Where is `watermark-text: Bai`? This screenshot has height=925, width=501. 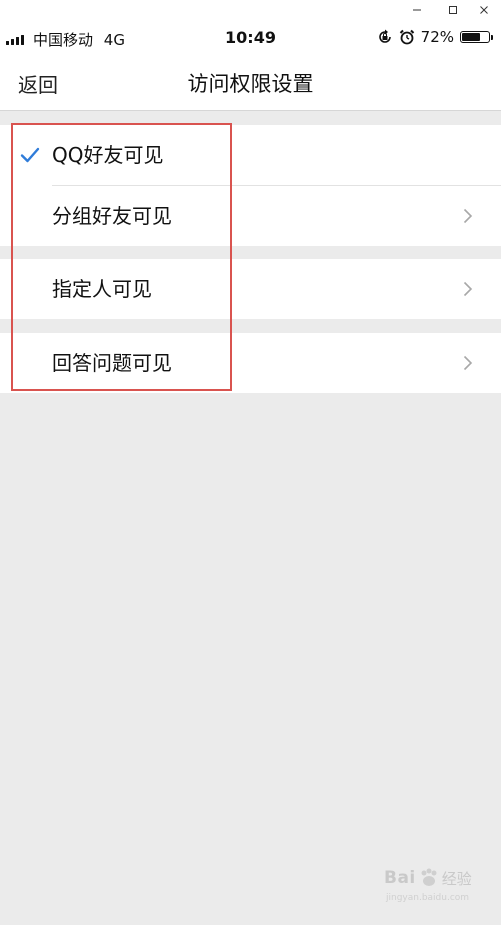
watermark-text: Bai is located at coordinates (400, 878).